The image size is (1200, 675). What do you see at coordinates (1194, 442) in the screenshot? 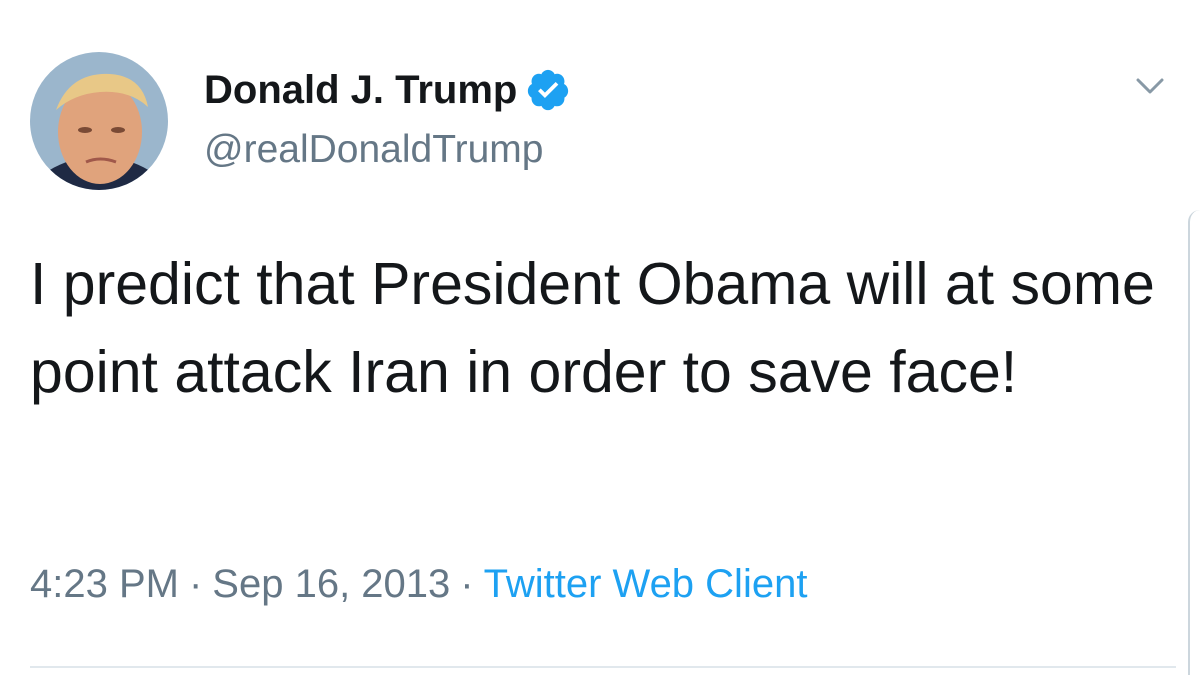
I see `panel-edge` at bounding box center [1194, 442].